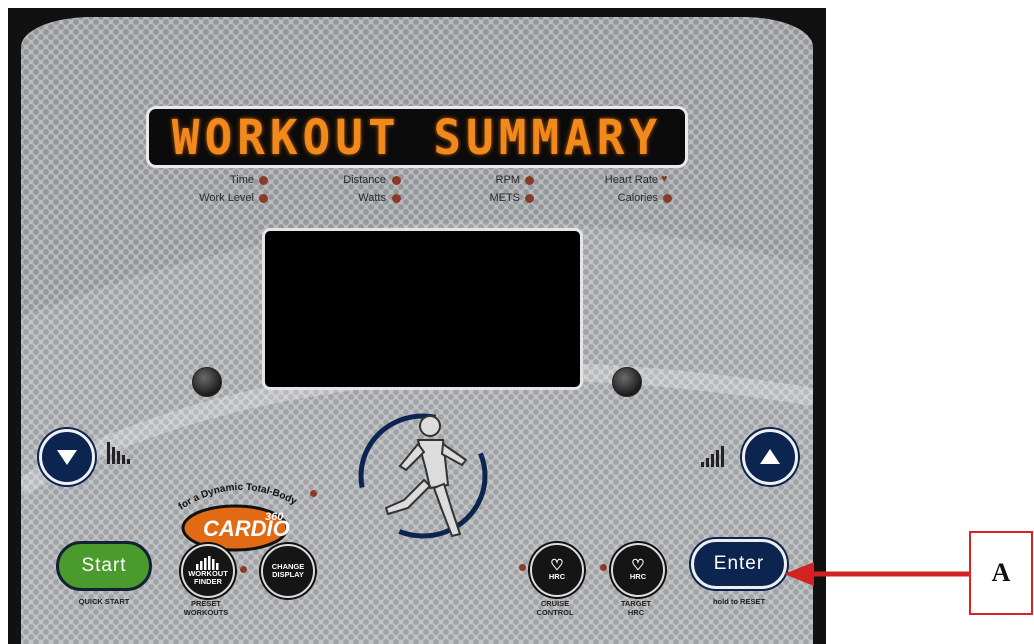 The height and width of the screenshot is (644, 1034). Describe the element at coordinates (104, 601) in the screenshot. I see `quick-start-label: QUICK START` at that location.